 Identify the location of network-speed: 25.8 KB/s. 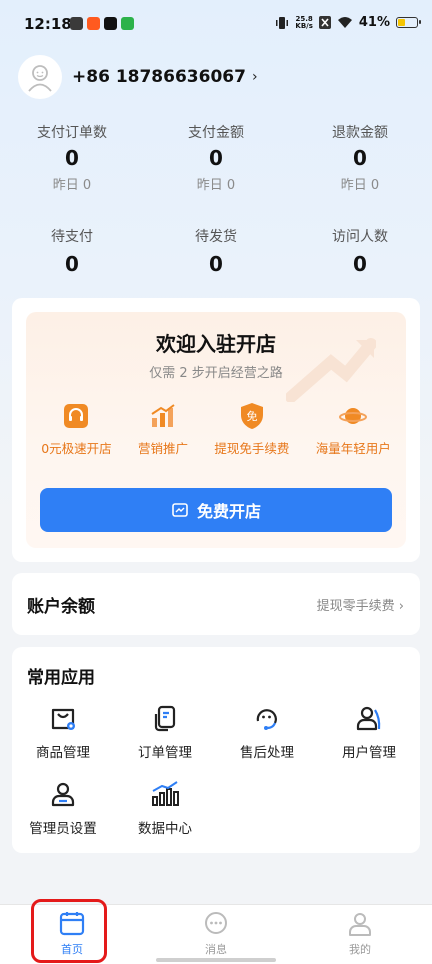
(304, 22).